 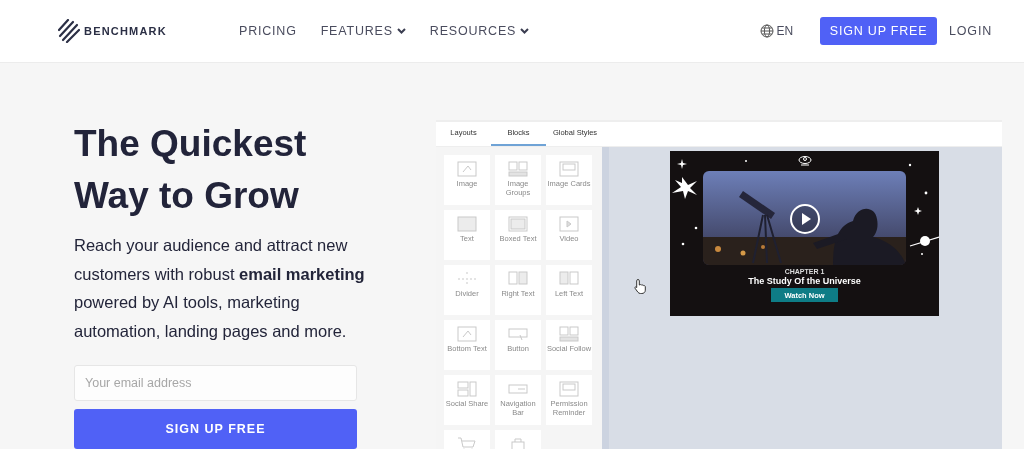 I want to click on brand-logo-icon, so click(x=804, y=160).